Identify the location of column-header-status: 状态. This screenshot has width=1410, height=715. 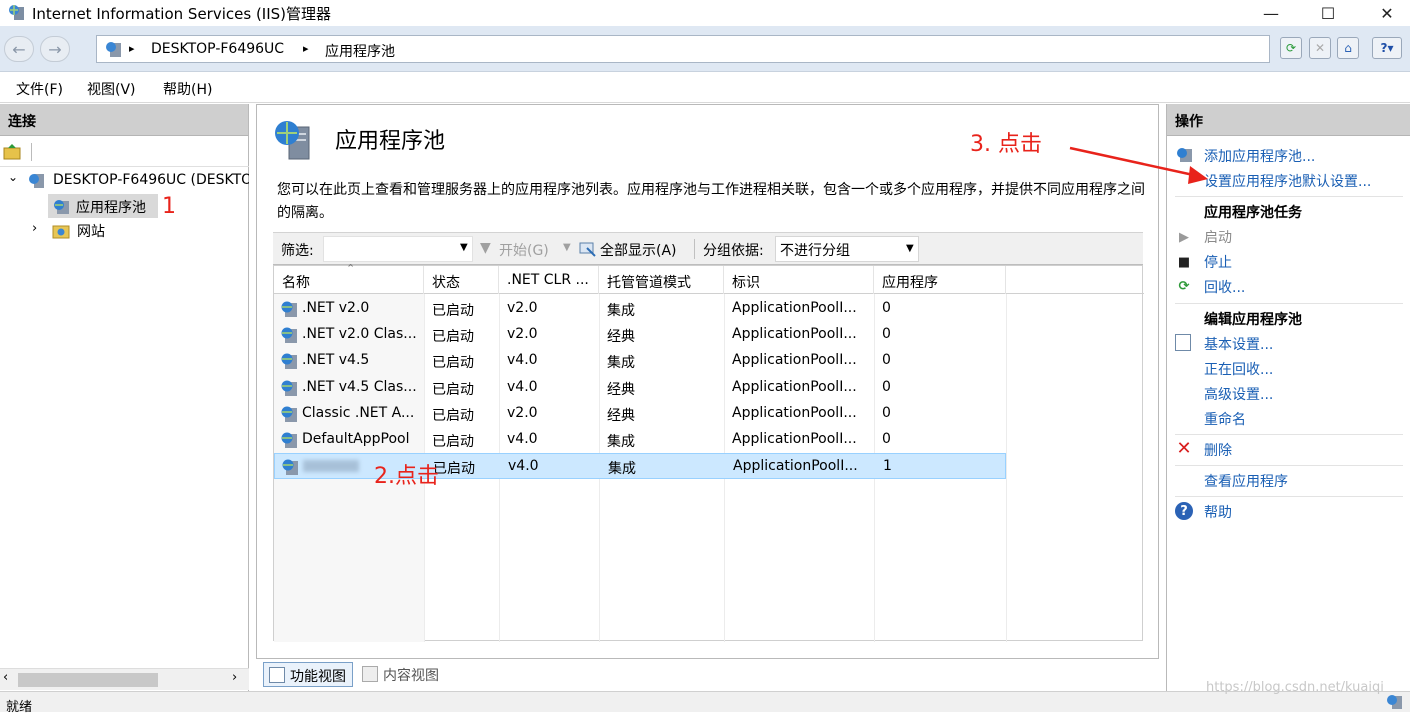
(461, 280).